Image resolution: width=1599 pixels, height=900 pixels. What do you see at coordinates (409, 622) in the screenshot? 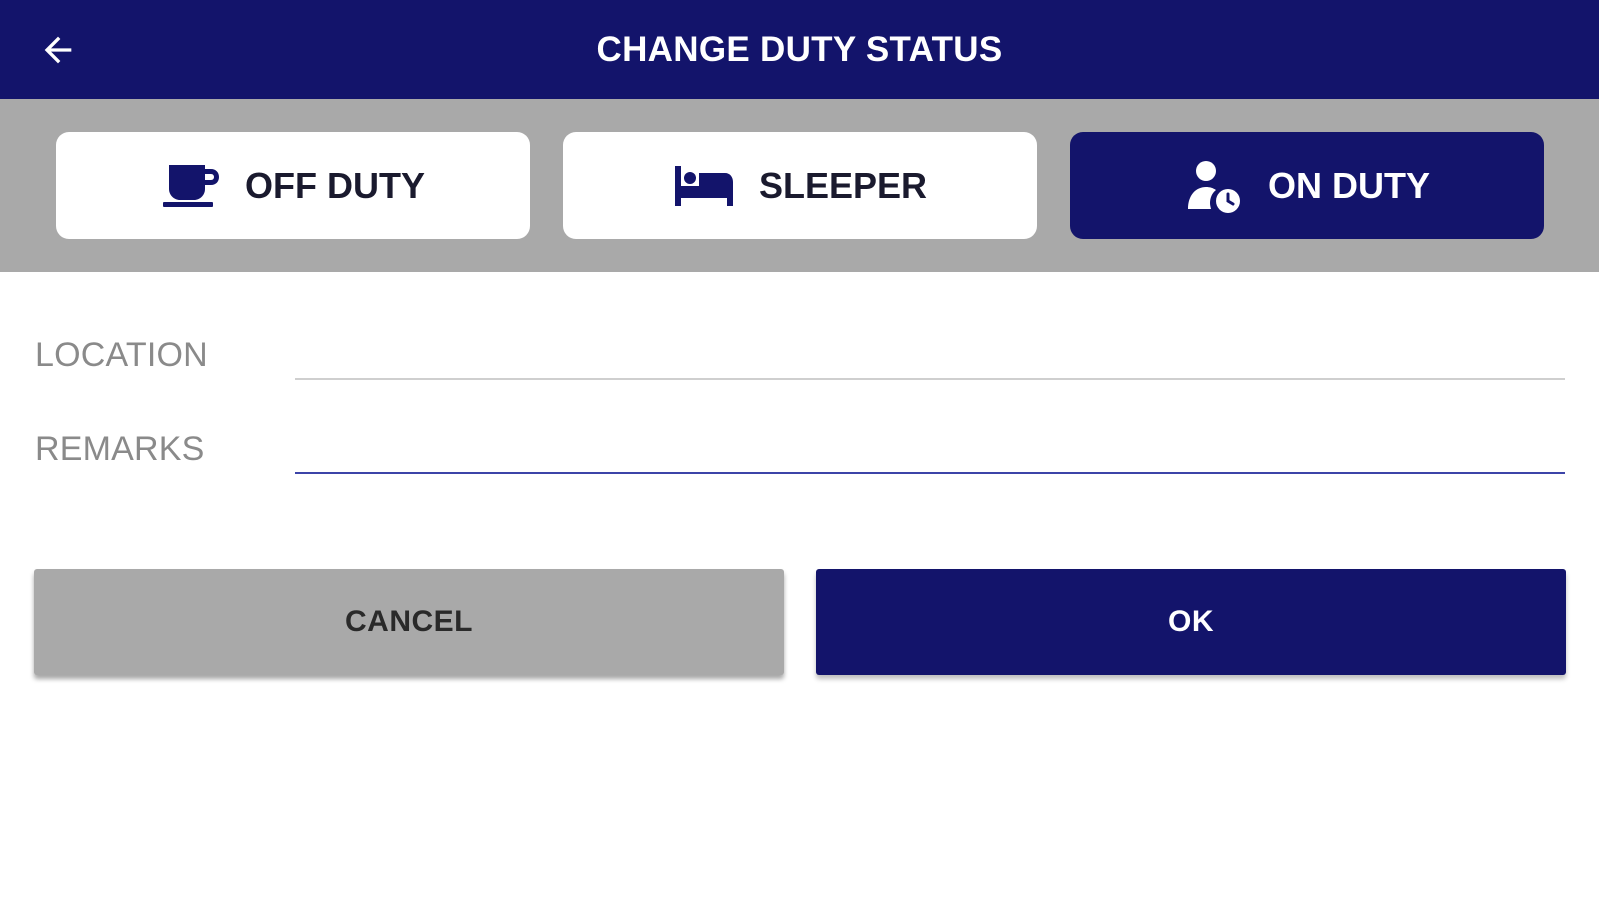
I see `cancel-button: CANCEL` at bounding box center [409, 622].